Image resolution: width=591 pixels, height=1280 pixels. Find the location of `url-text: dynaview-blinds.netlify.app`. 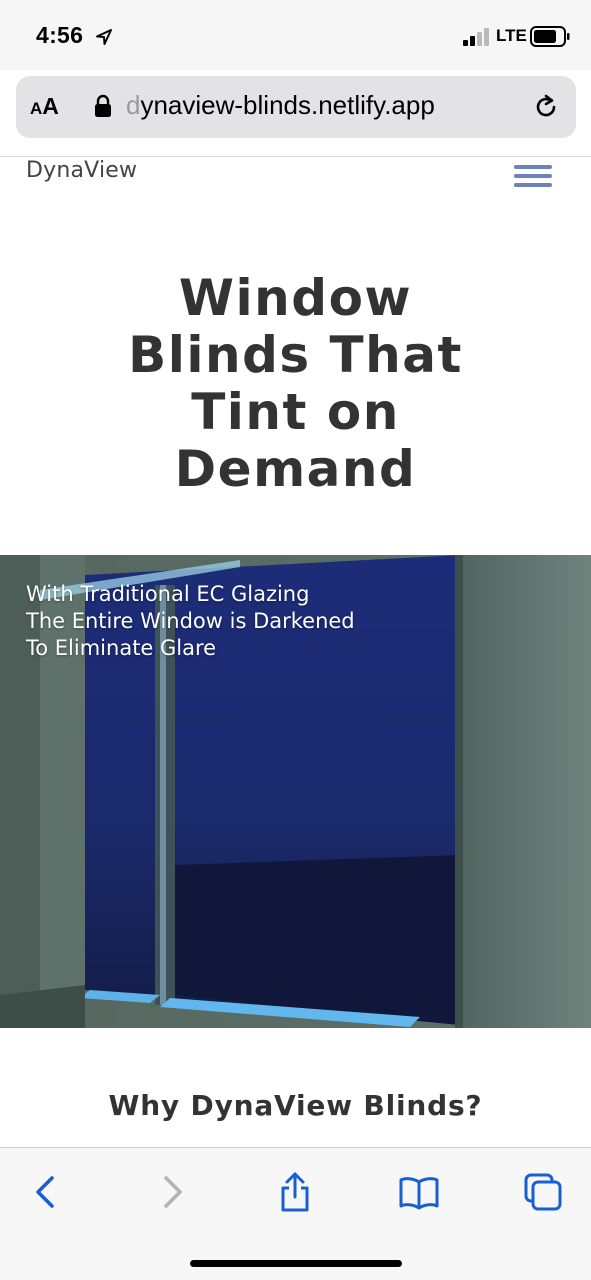

url-text: dynaview-blinds.netlify.app is located at coordinates (280, 105).